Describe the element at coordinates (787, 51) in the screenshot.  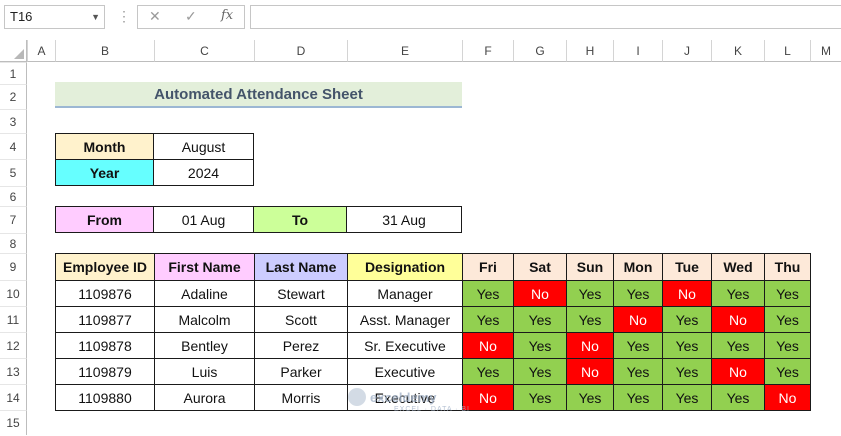
I see `column-header-l: L` at that location.